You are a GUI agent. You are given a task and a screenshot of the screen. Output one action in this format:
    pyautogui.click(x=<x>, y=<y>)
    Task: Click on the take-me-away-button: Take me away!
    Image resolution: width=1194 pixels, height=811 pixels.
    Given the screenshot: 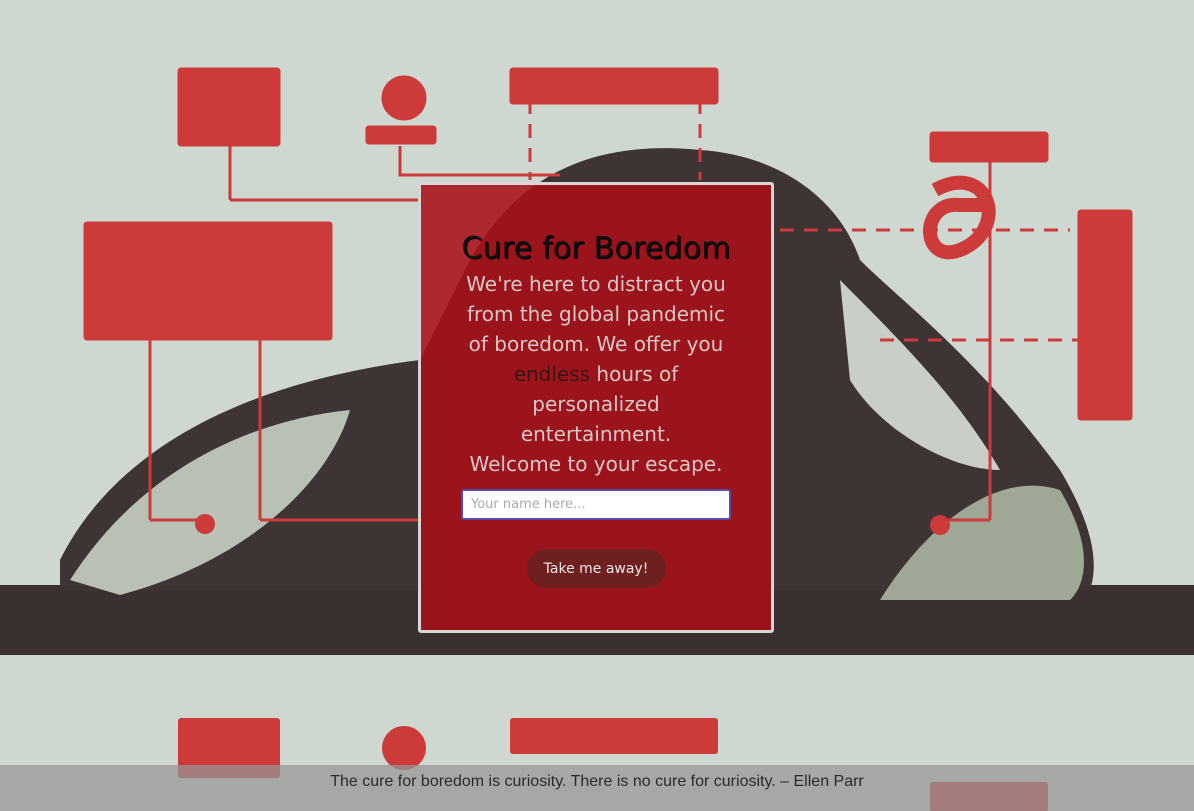 What is the action you would take?
    pyautogui.click(x=596, y=568)
    